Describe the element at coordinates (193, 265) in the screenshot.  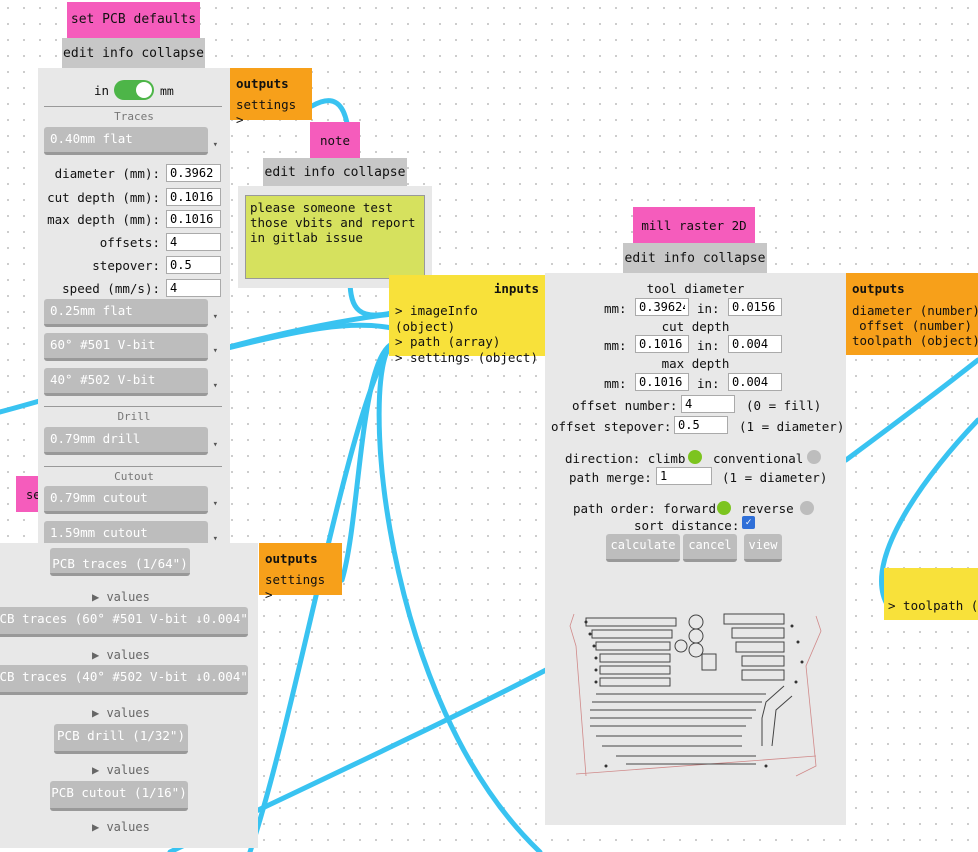
I see `stepover-field` at that location.